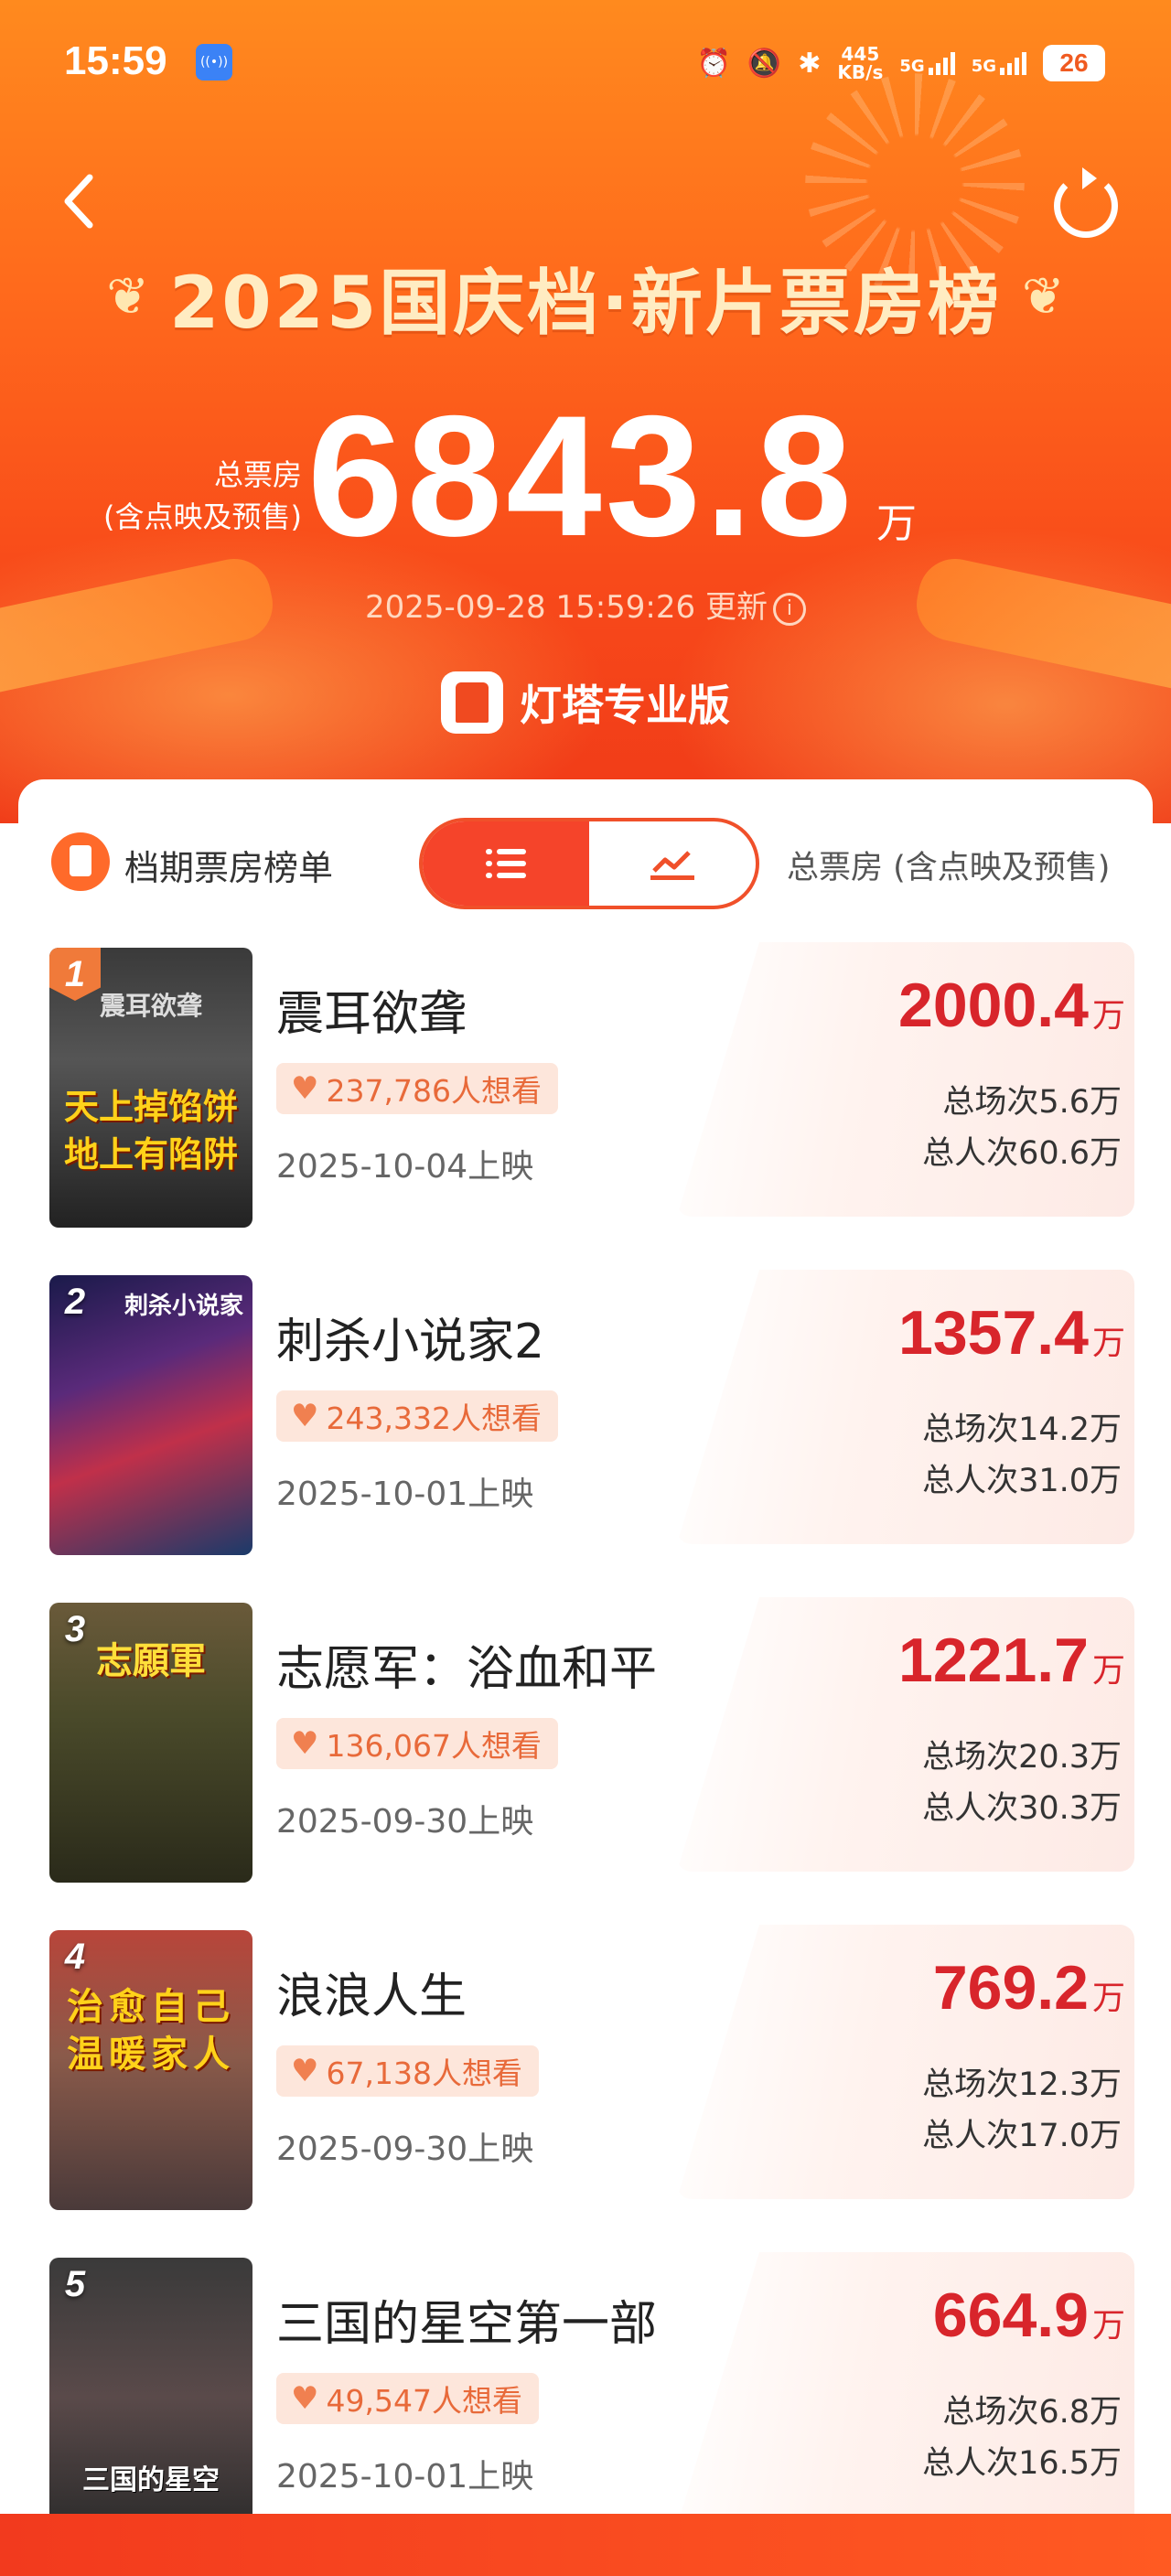 Image resolution: width=1171 pixels, height=2576 pixels. What do you see at coordinates (585, 64) in the screenshot?
I see `status-bar: 15:59 ((•)) ⏰ 🔕 ✱ 445 KB/s 5G 5G 26` at bounding box center [585, 64].